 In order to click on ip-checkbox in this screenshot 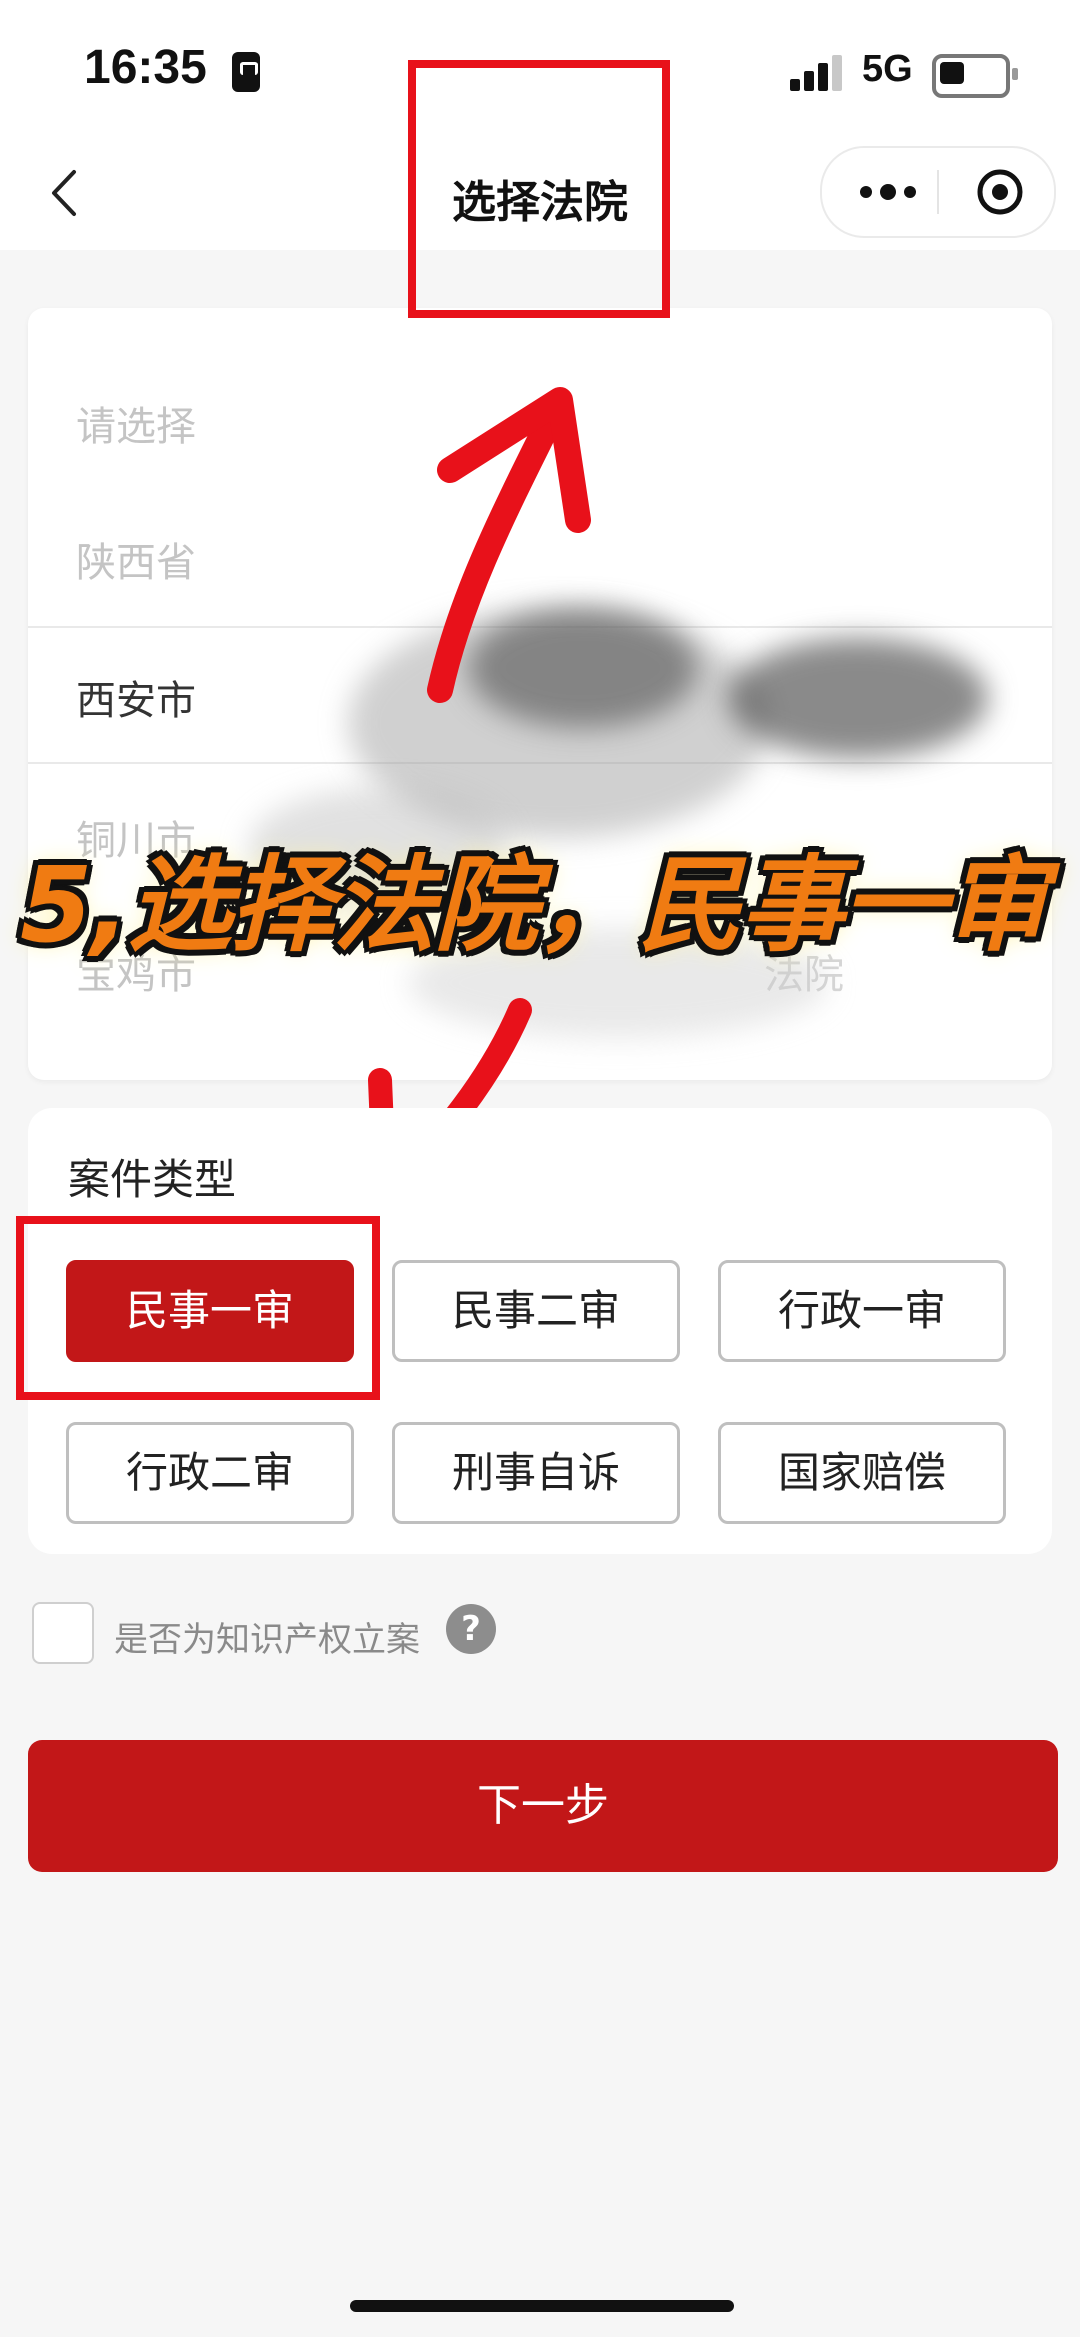, I will do `click(63, 1633)`.